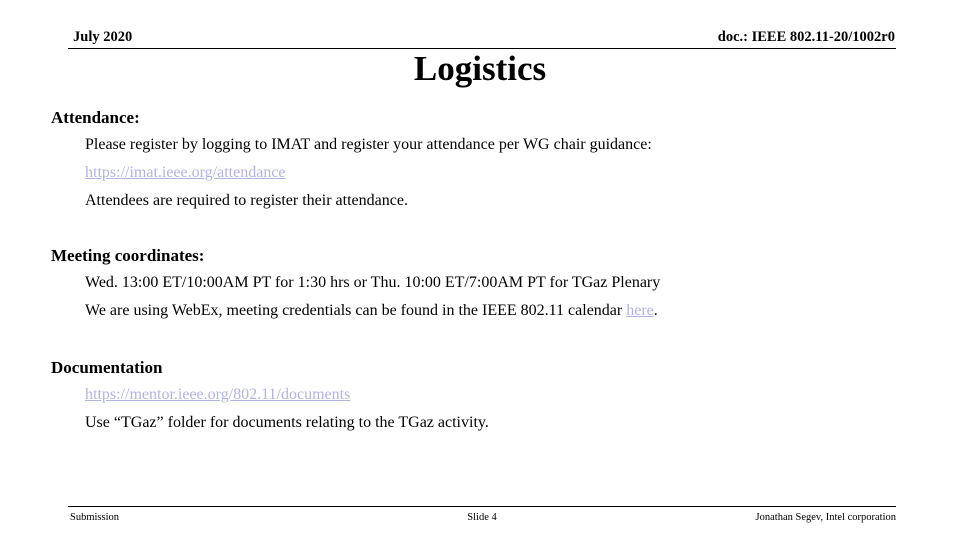 The height and width of the screenshot is (540, 960). What do you see at coordinates (128, 255) in the screenshot?
I see `section-heading-meeting-coordinates: Meeting coordinates:` at bounding box center [128, 255].